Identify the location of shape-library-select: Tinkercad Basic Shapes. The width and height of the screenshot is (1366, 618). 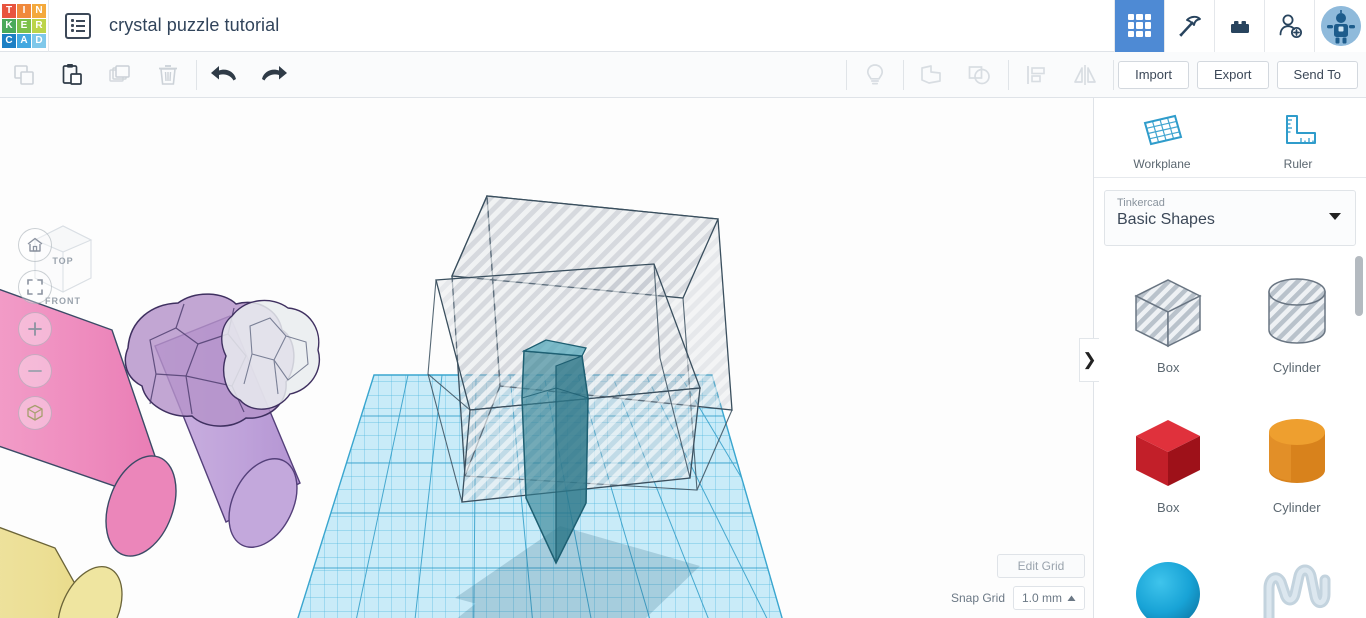
(1230, 218).